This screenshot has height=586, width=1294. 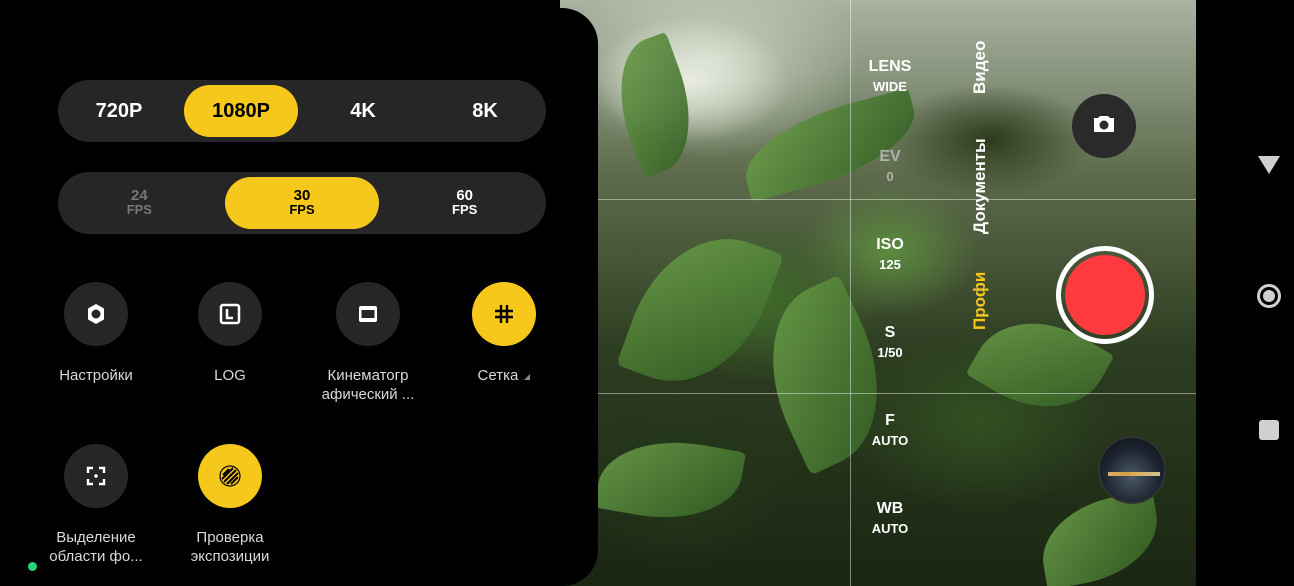 I want to click on gallery-thumbnail, so click(x=1132, y=470).